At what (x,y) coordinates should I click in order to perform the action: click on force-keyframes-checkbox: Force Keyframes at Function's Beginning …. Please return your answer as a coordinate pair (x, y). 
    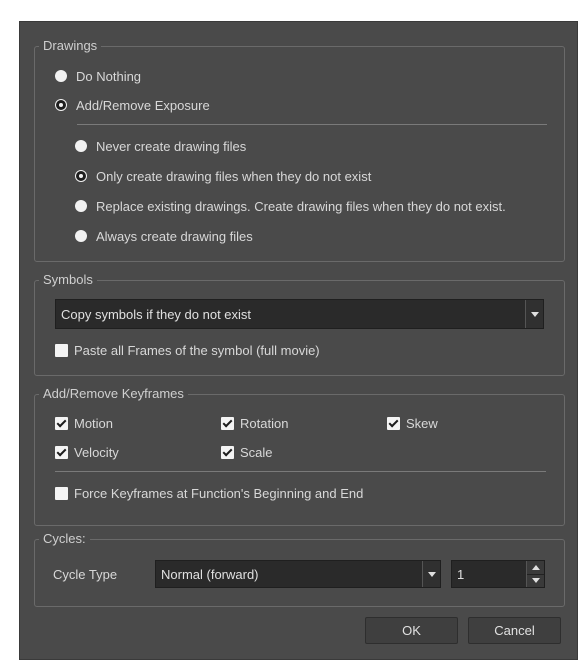
    Looking at the image, I should click on (209, 493).